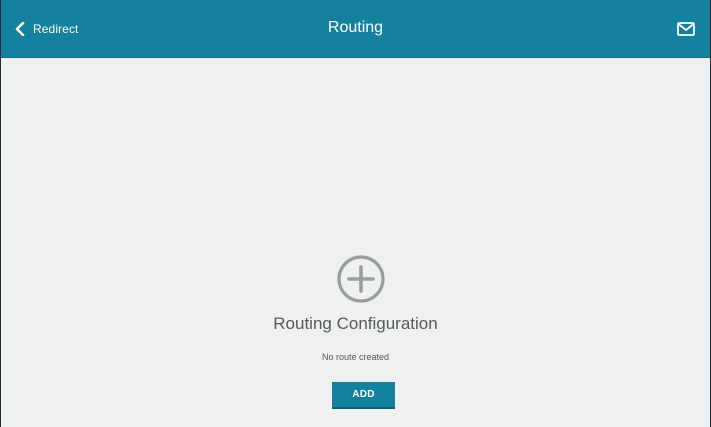  What do you see at coordinates (361, 279) in the screenshot?
I see `plus-circle-icon` at bounding box center [361, 279].